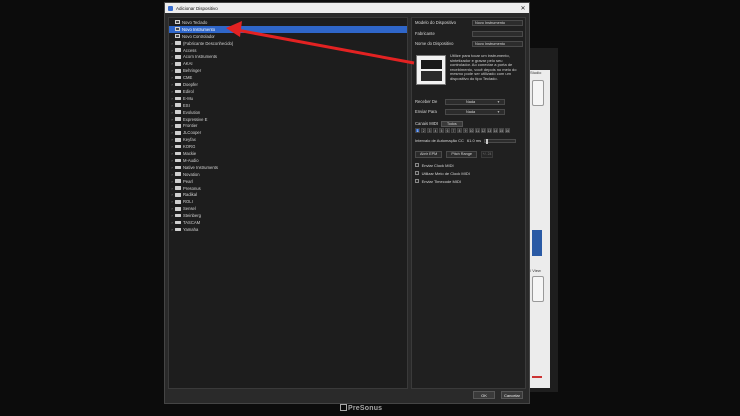 The height and width of the screenshot is (416, 740). What do you see at coordinates (288, 160) in the screenshot?
I see `tree-item: › M-Audio` at bounding box center [288, 160].